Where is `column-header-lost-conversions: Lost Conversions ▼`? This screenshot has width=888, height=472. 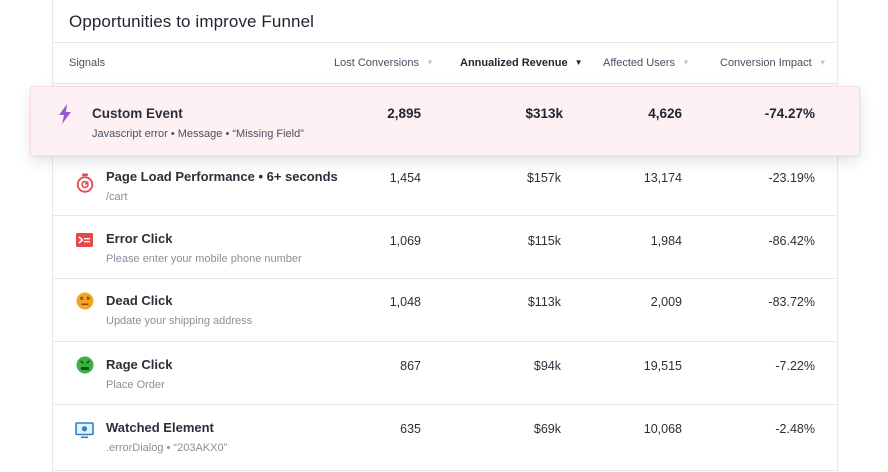
column-header-lost-conversions: Lost Conversions ▼ is located at coordinates (384, 63).